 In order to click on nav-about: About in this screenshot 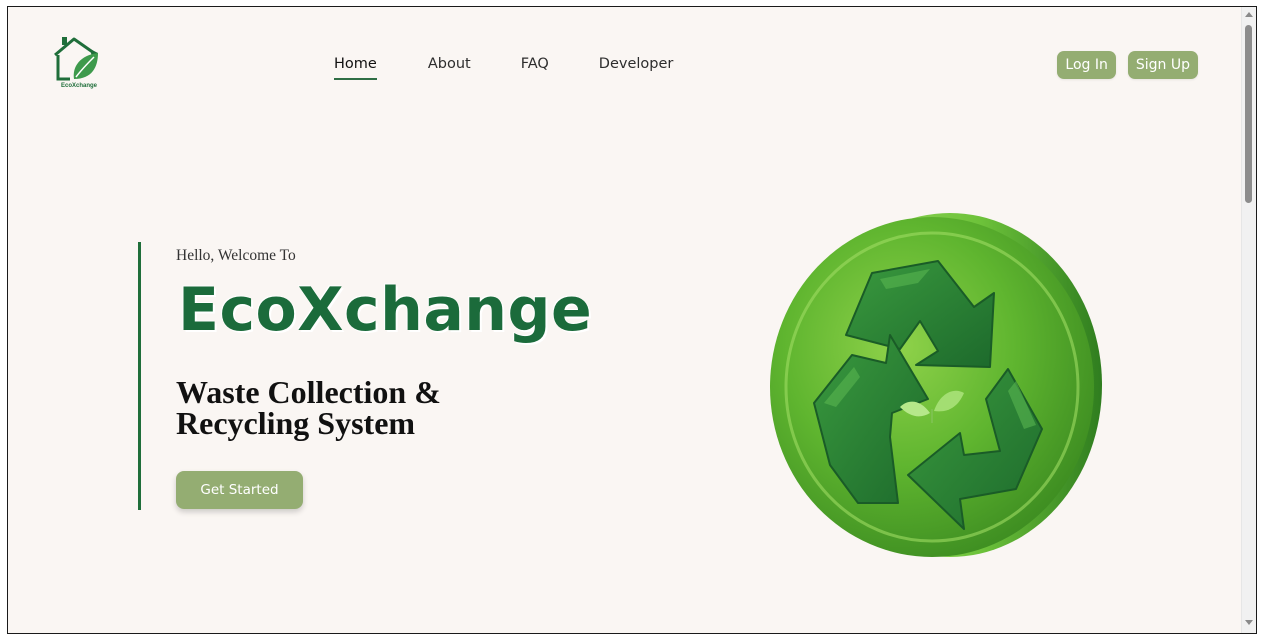, I will do `click(449, 64)`.